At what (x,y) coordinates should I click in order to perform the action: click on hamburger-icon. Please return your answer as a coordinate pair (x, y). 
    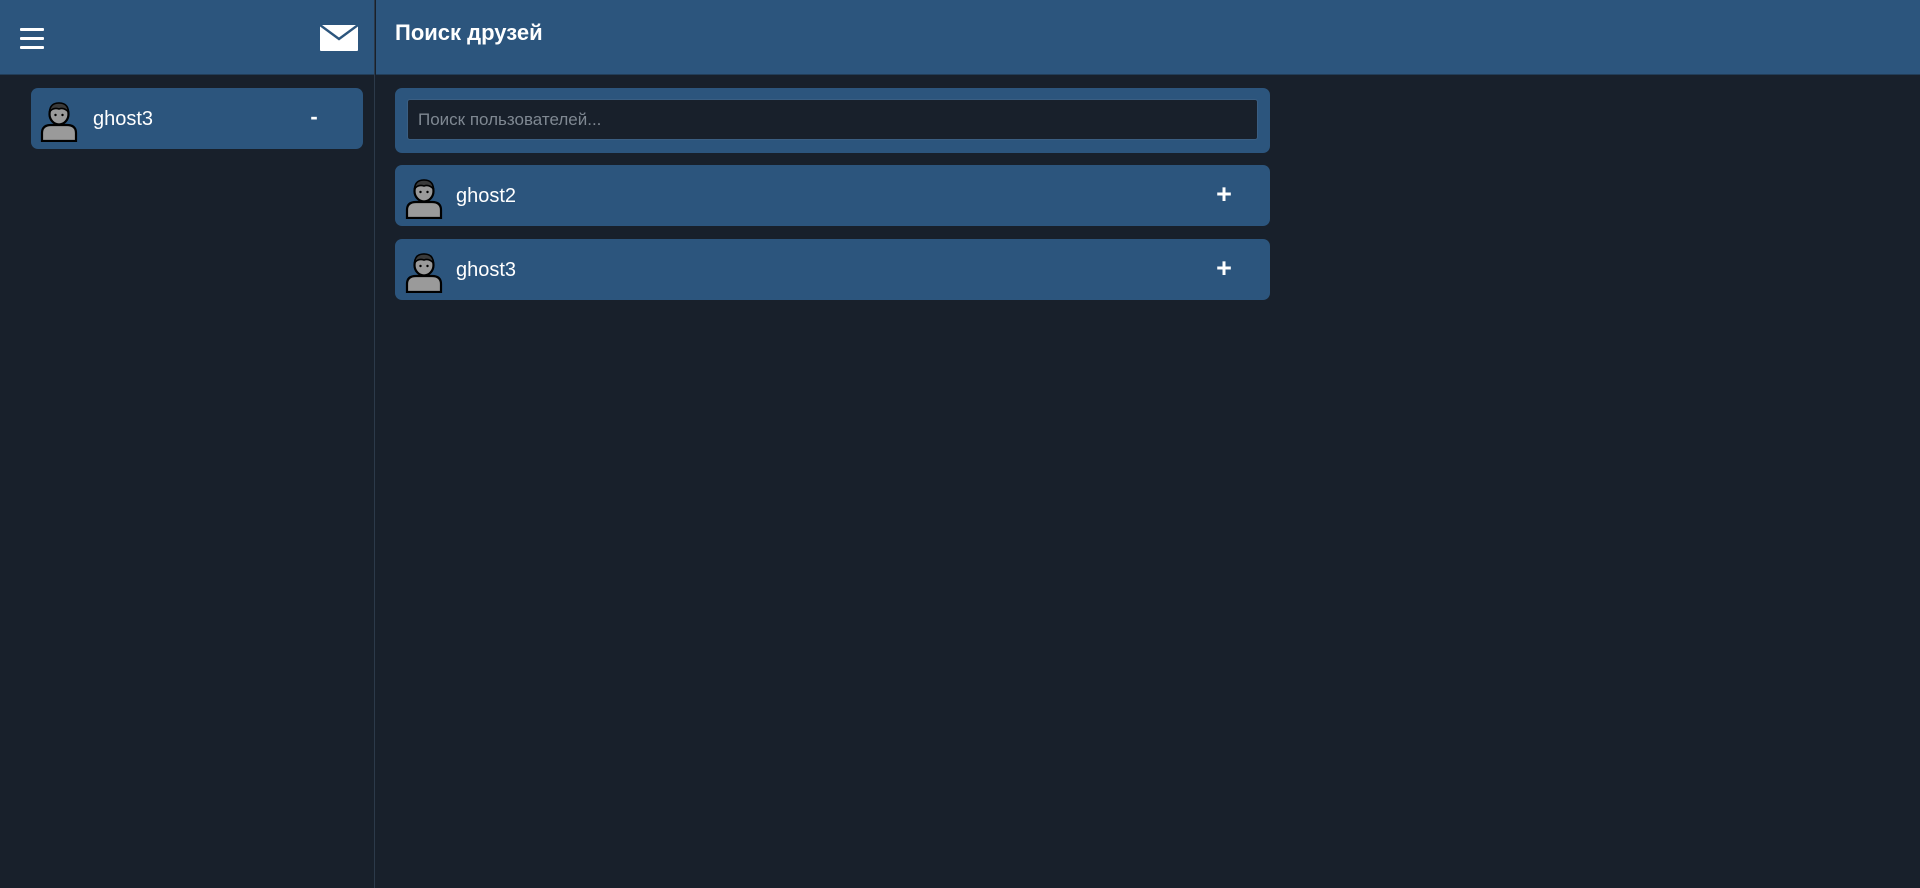
    Looking at the image, I should click on (32, 39).